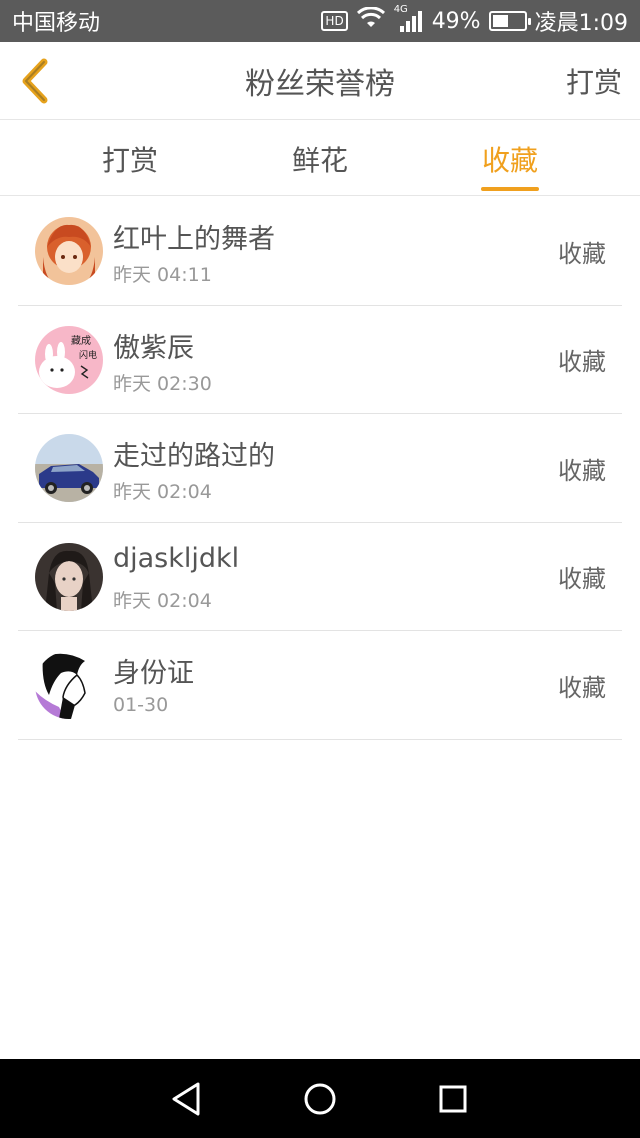 The image size is (640, 1138). I want to click on tab-label: 打赏, so click(129, 160).